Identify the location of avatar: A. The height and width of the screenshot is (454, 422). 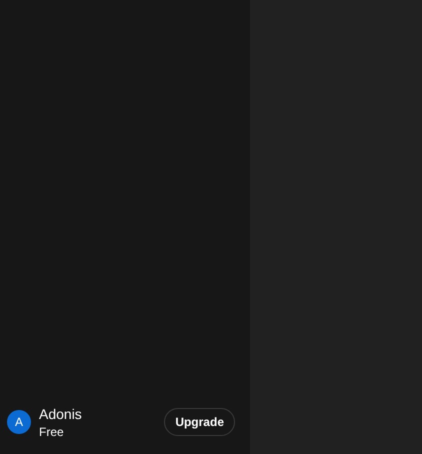
(19, 422).